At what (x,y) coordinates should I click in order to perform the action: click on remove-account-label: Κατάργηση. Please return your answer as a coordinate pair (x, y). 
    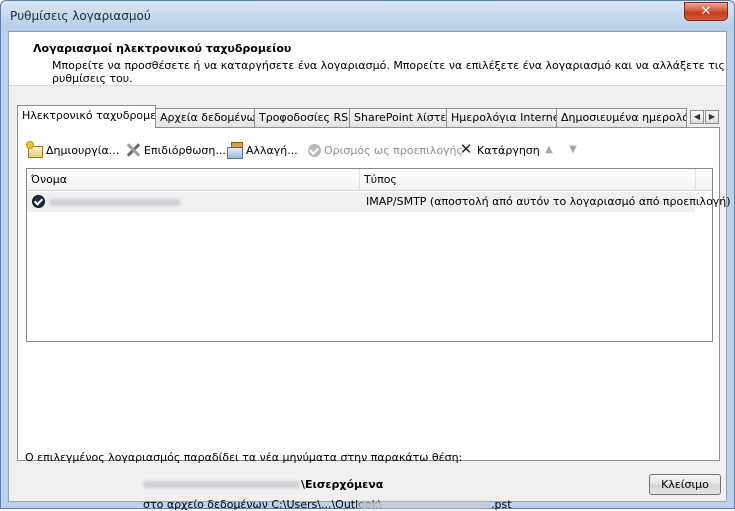
    Looking at the image, I should click on (508, 150).